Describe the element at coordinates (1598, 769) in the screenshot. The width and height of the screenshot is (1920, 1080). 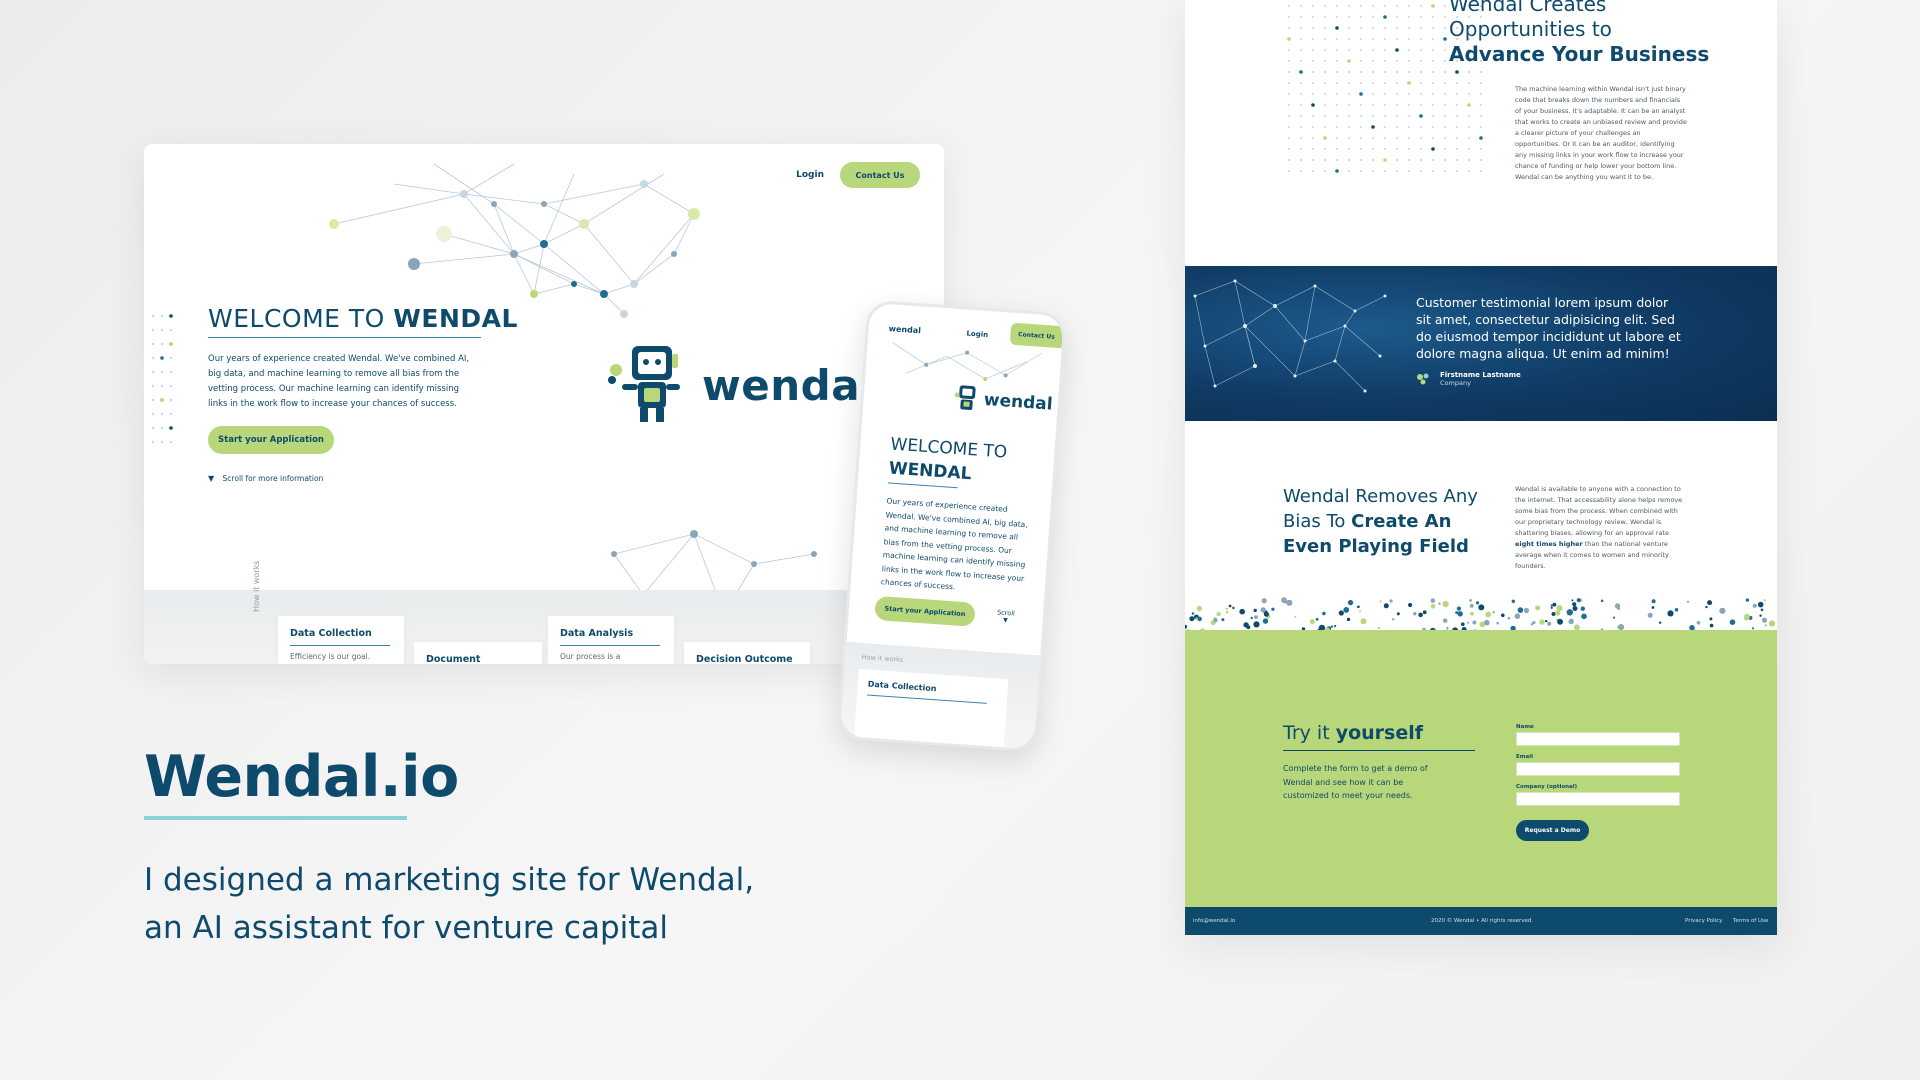
I see `email-field` at that location.